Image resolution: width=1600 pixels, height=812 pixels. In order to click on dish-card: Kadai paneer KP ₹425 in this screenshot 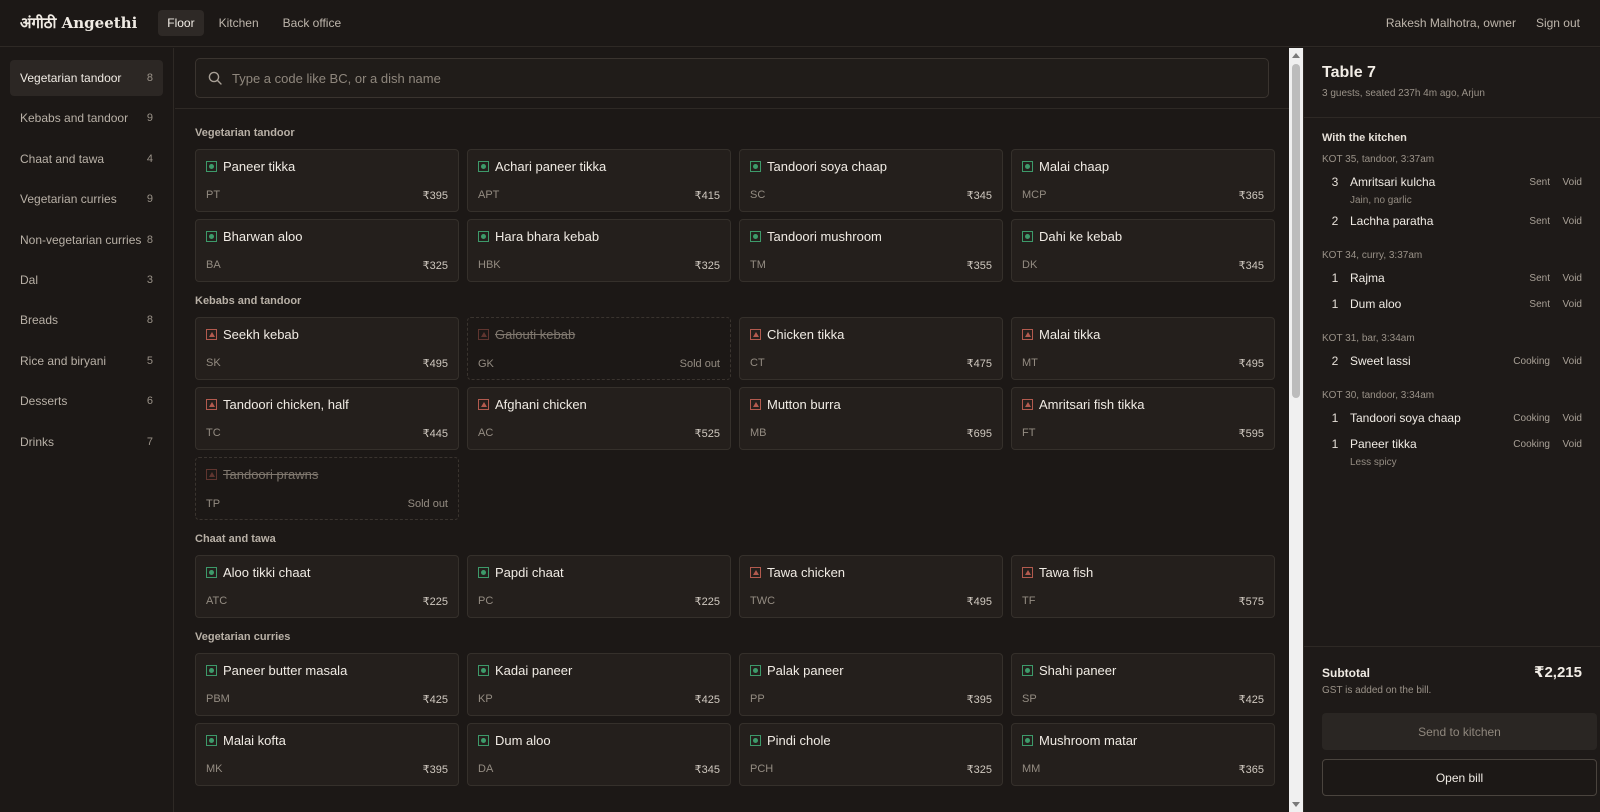, I will do `click(599, 684)`.